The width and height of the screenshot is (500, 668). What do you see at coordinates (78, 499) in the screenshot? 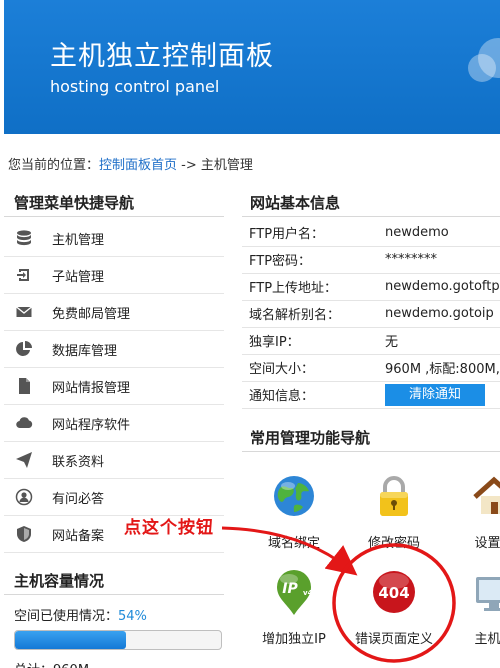
I see `sidebar-item-label: 有问必答` at bounding box center [78, 499].